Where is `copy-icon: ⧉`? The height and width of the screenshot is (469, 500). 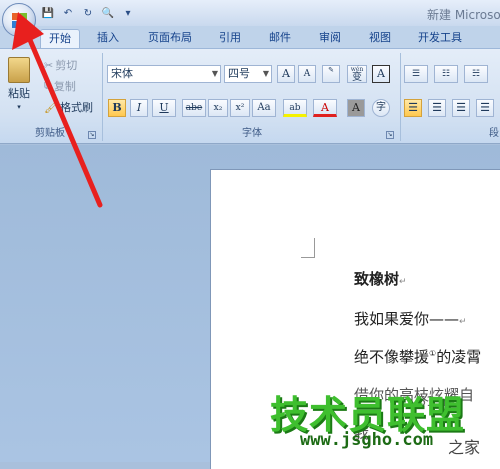 copy-icon: ⧉ is located at coordinates (48, 85).